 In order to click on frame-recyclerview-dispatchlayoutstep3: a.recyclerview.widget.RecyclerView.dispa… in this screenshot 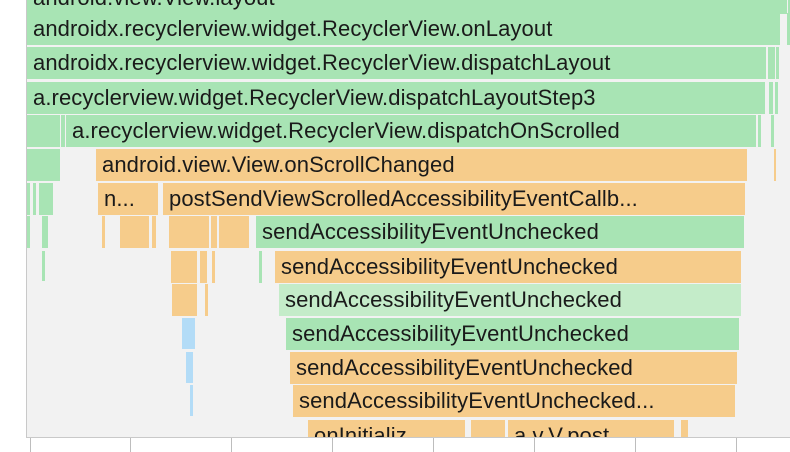, I will do `click(396, 98)`.